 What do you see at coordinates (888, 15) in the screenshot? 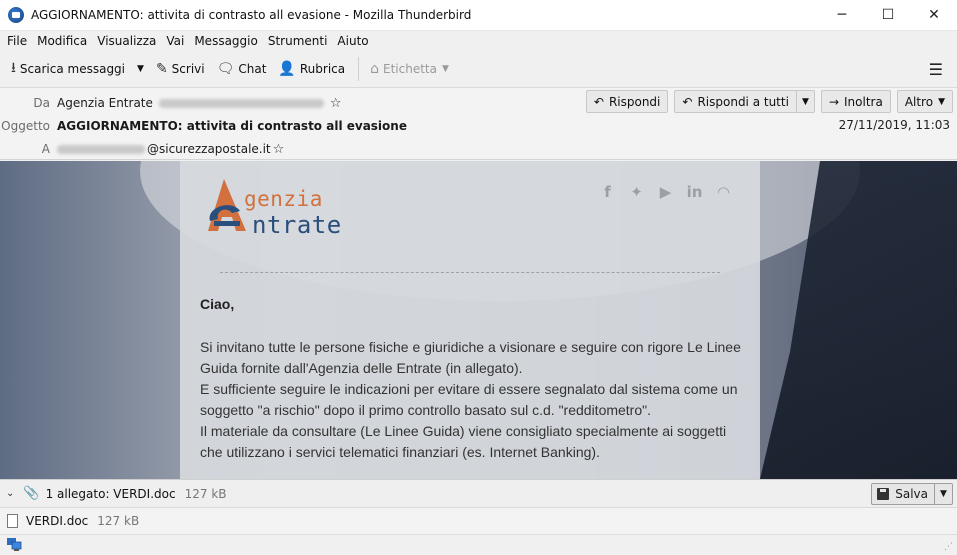
I see `maximize-button: ☐` at bounding box center [888, 15].